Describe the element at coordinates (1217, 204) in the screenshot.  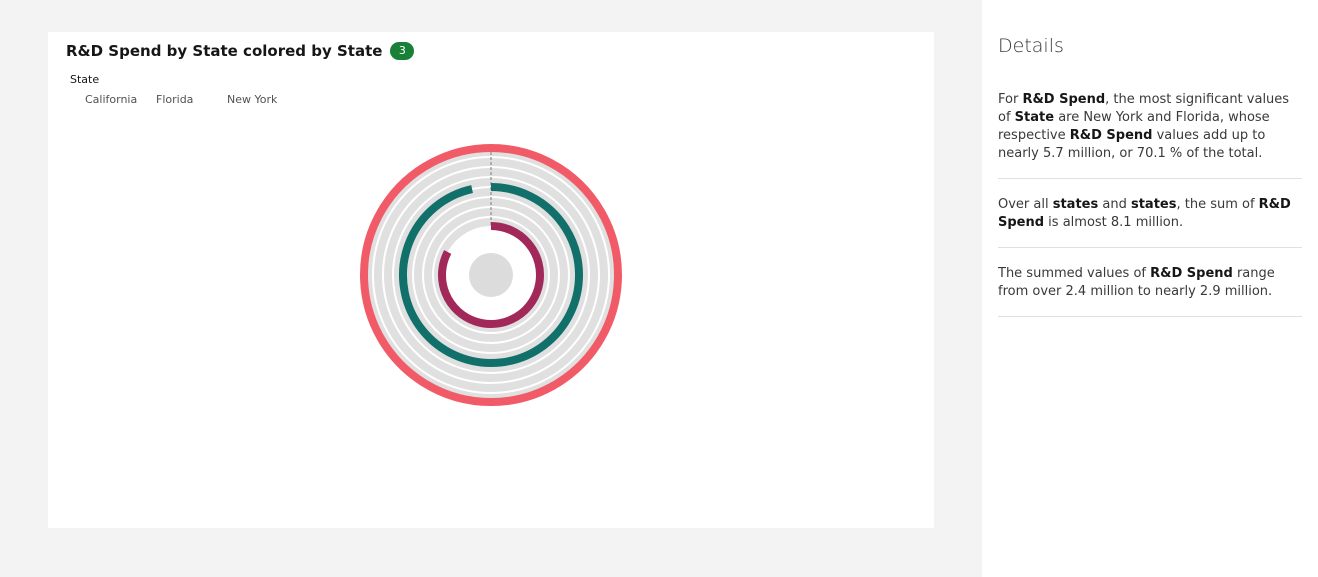
I see `insight-run: , the sum of` at that location.